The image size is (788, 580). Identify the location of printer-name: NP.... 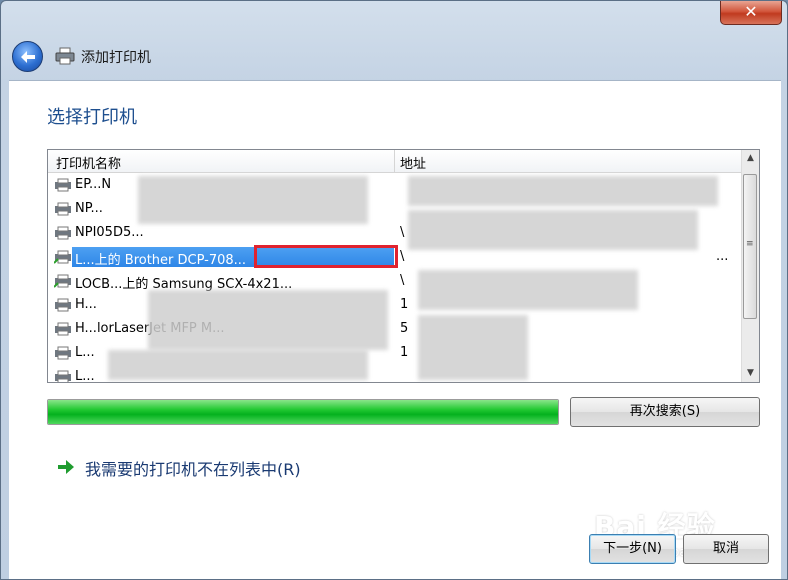
(89, 208).